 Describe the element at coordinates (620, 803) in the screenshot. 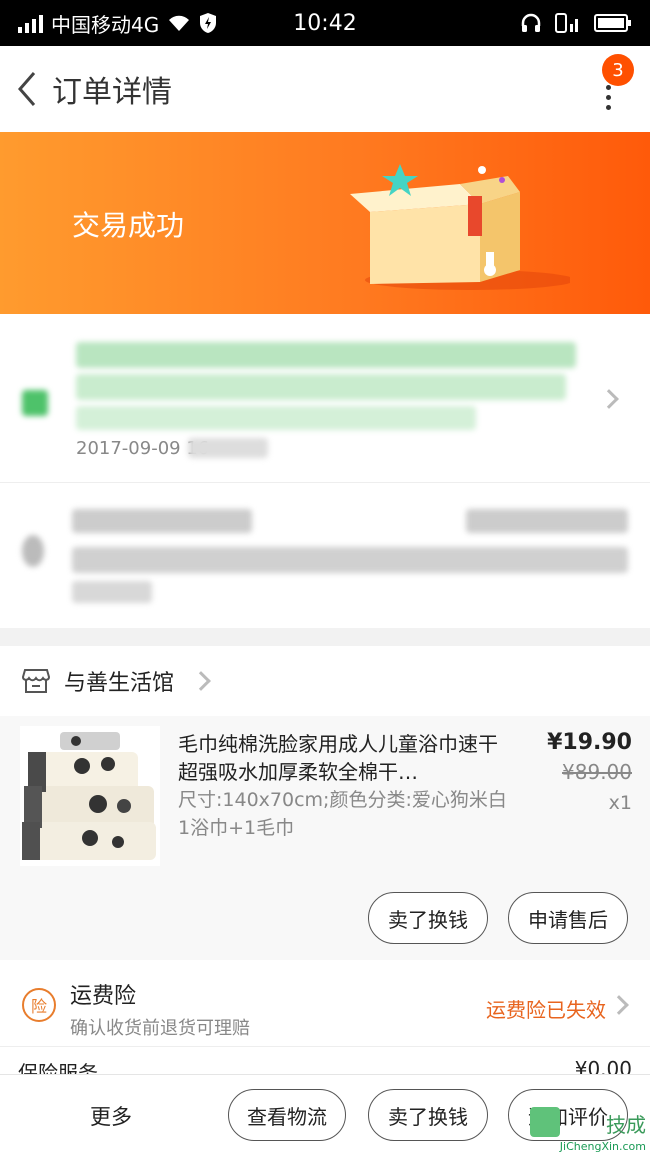

I see `product-quantity: x1` at that location.